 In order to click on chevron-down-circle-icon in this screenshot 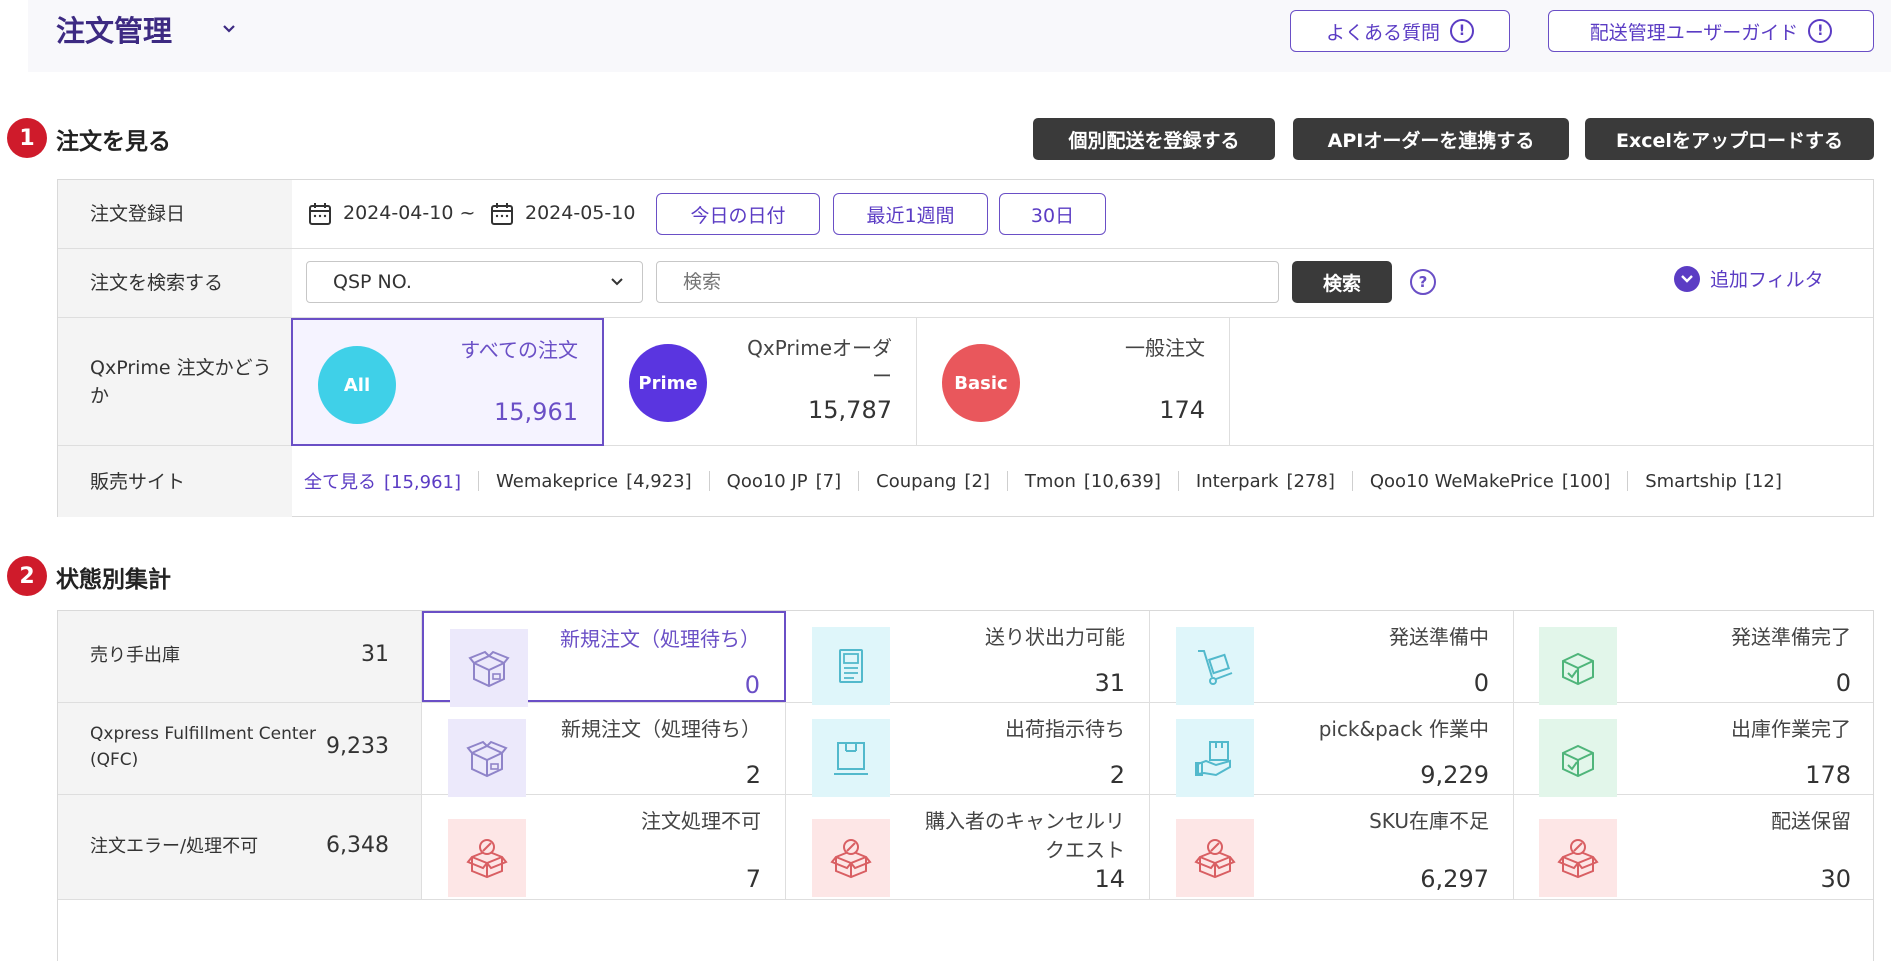, I will do `click(1687, 278)`.